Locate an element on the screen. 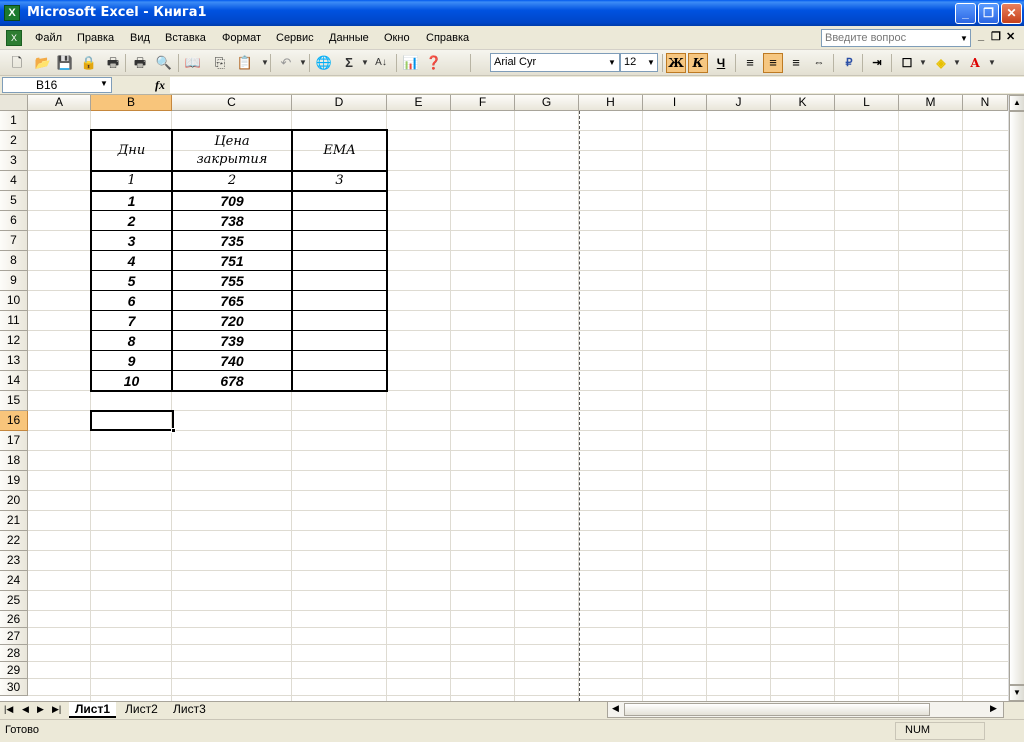 The height and width of the screenshot is (742, 1024). table-cell-day: 1 is located at coordinates (131, 201).